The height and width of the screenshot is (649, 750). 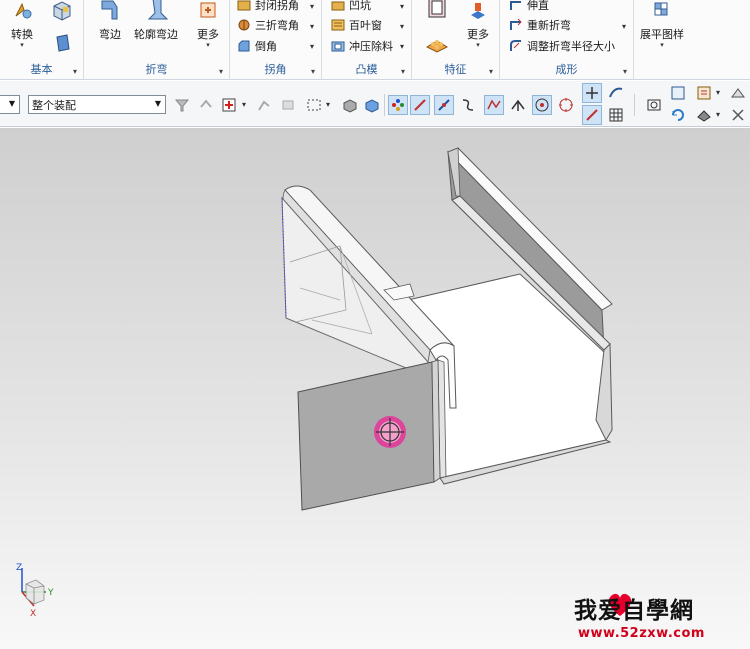 I want to click on corner-dropdown-icon-3: ▾, so click(x=312, y=46).